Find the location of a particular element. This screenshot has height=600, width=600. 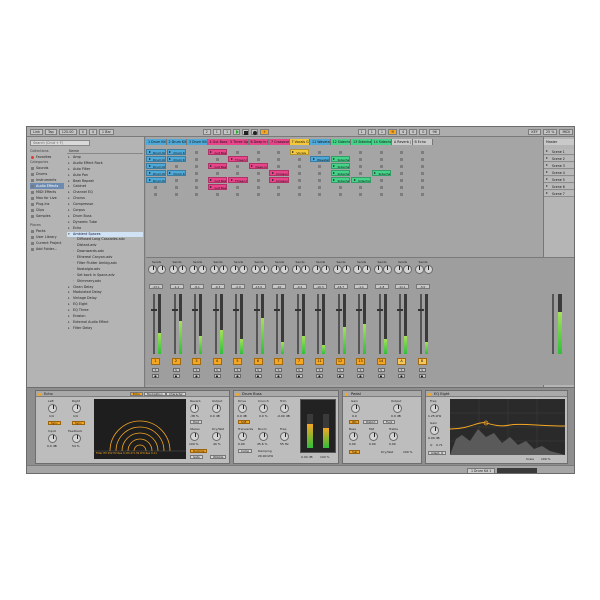

status-track-name: 1 Drum Kit 1 is located at coordinates (481, 470).